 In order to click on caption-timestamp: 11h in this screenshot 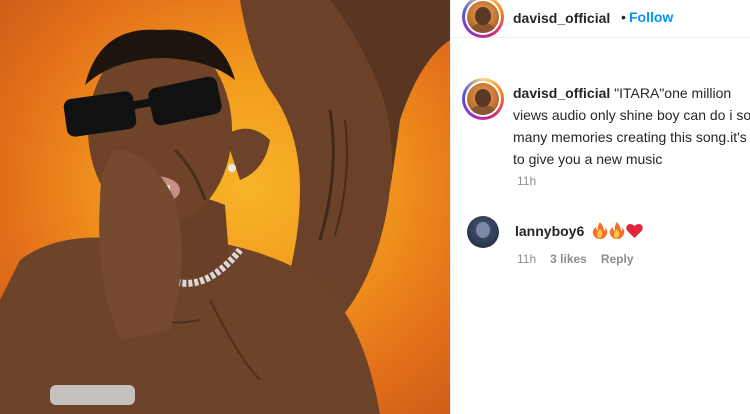, I will do `click(526, 181)`.